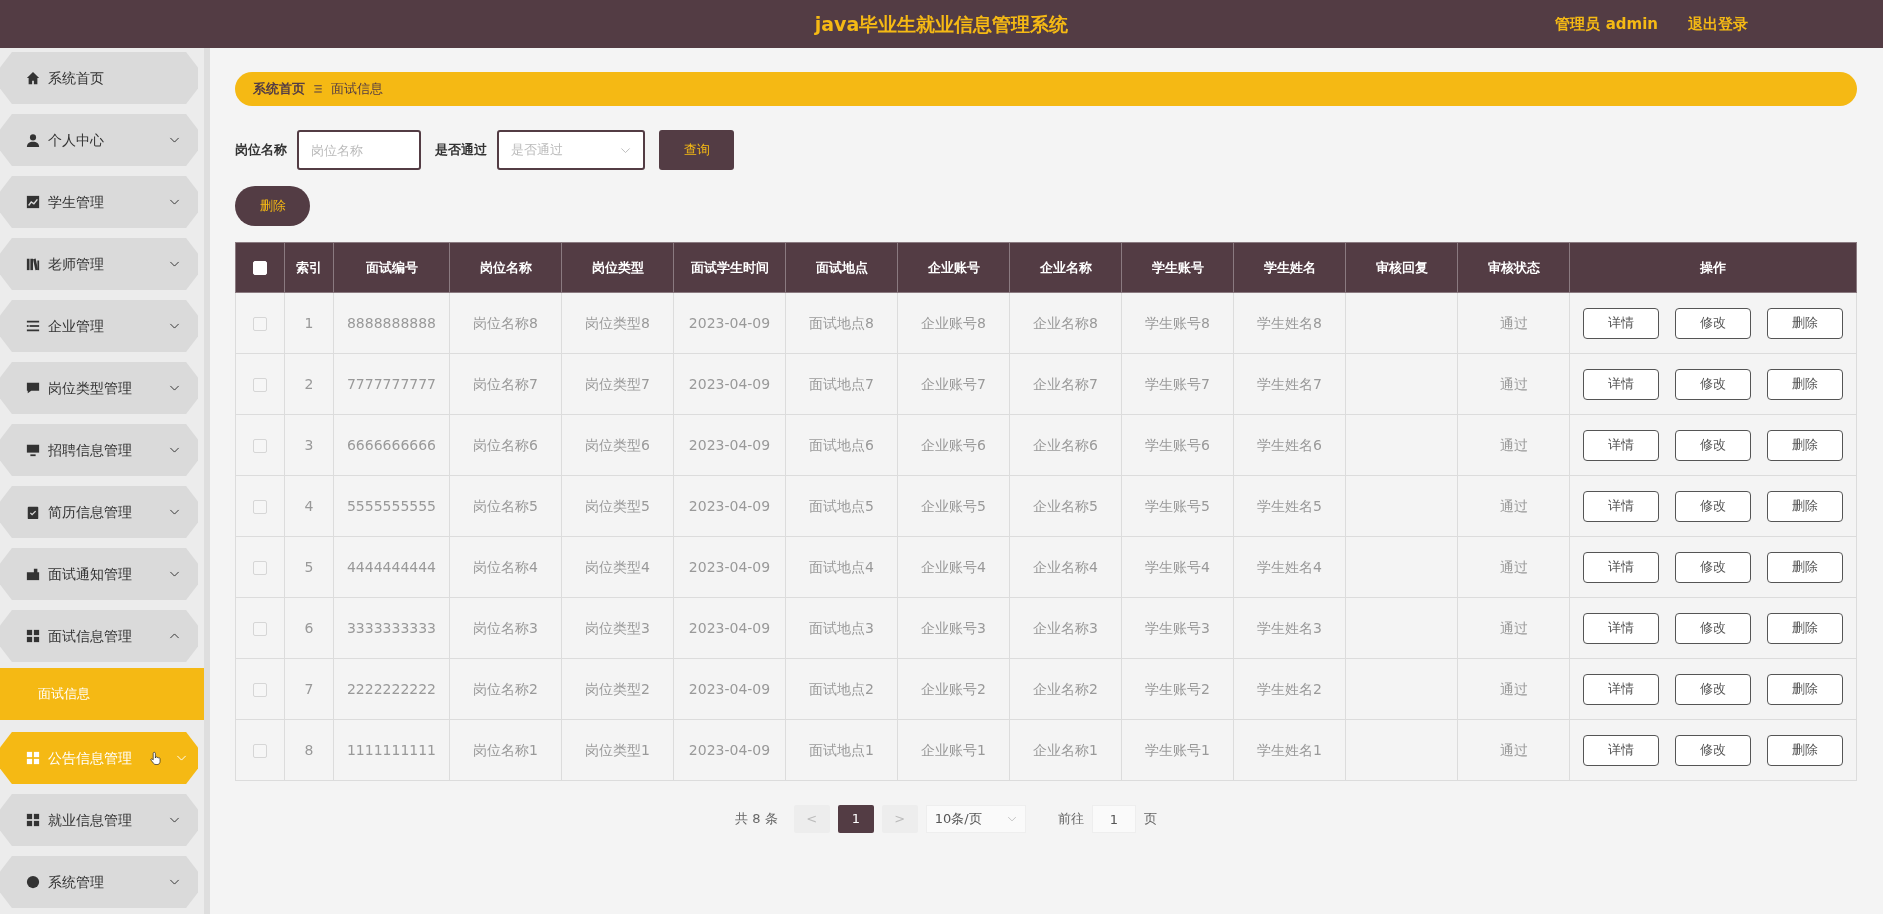 This screenshot has height=914, width=1883. What do you see at coordinates (99, 450) in the screenshot?
I see `sidebar-item: 招聘信息管理` at bounding box center [99, 450].